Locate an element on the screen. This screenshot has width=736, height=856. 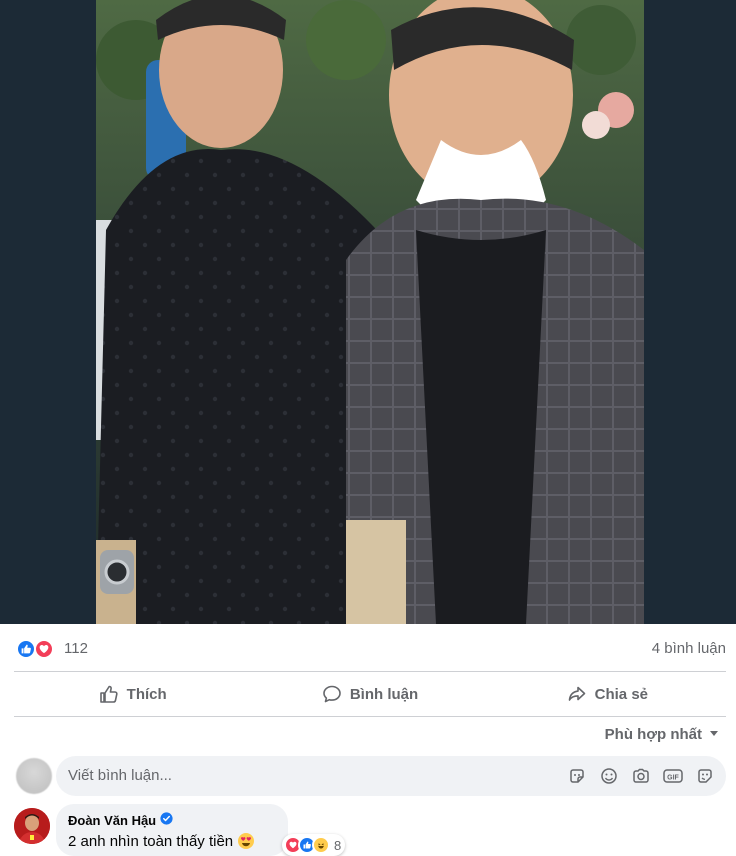
composer-tools: GIF is located at coordinates (641, 776).